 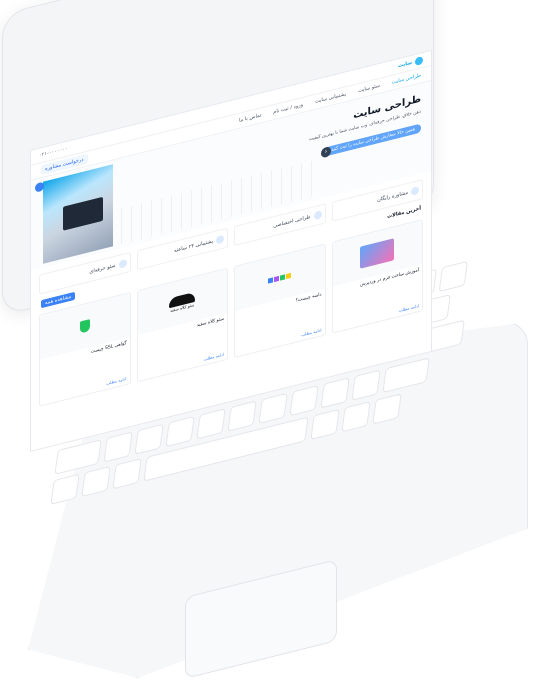 I want to click on article-card: سئو کلاه سفید سئو کلاه سفید ادامه مطلب, so click(x=182, y=325).